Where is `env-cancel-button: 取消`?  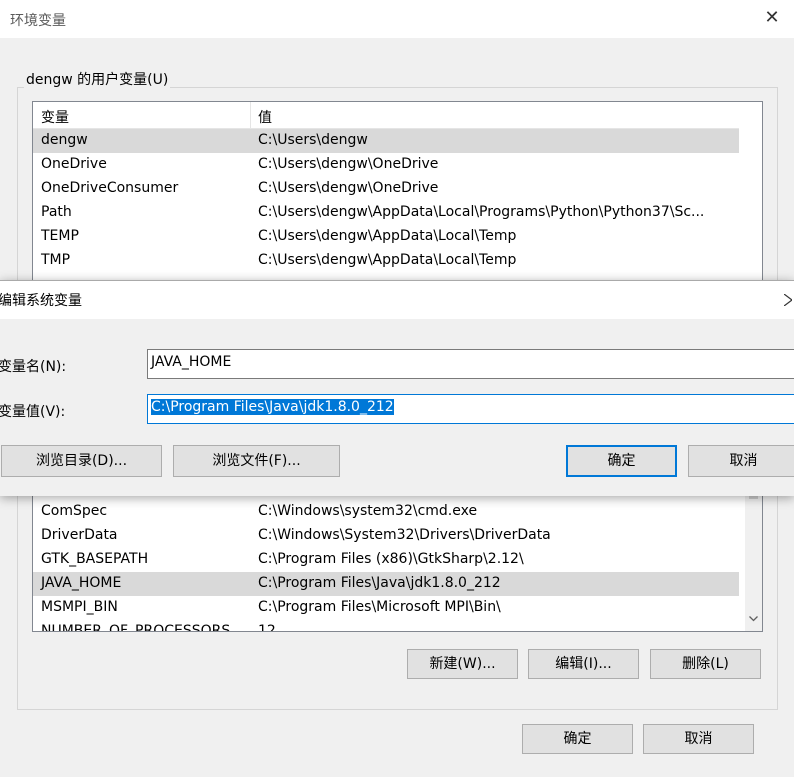
env-cancel-button: 取消 is located at coordinates (698, 739).